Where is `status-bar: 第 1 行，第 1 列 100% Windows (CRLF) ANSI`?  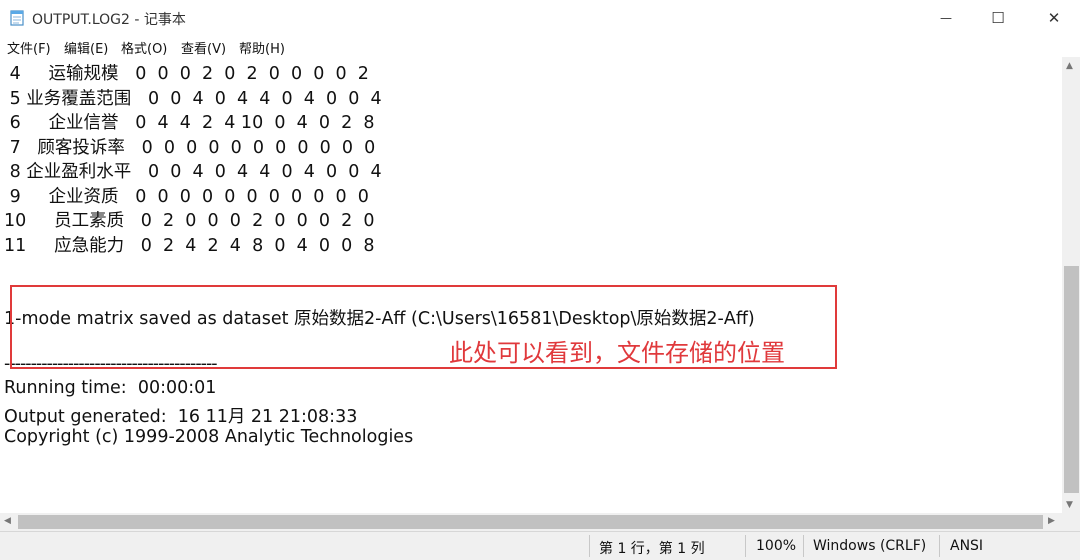 status-bar: 第 1 行，第 1 列 100% Windows (CRLF) ANSI is located at coordinates (540, 545).